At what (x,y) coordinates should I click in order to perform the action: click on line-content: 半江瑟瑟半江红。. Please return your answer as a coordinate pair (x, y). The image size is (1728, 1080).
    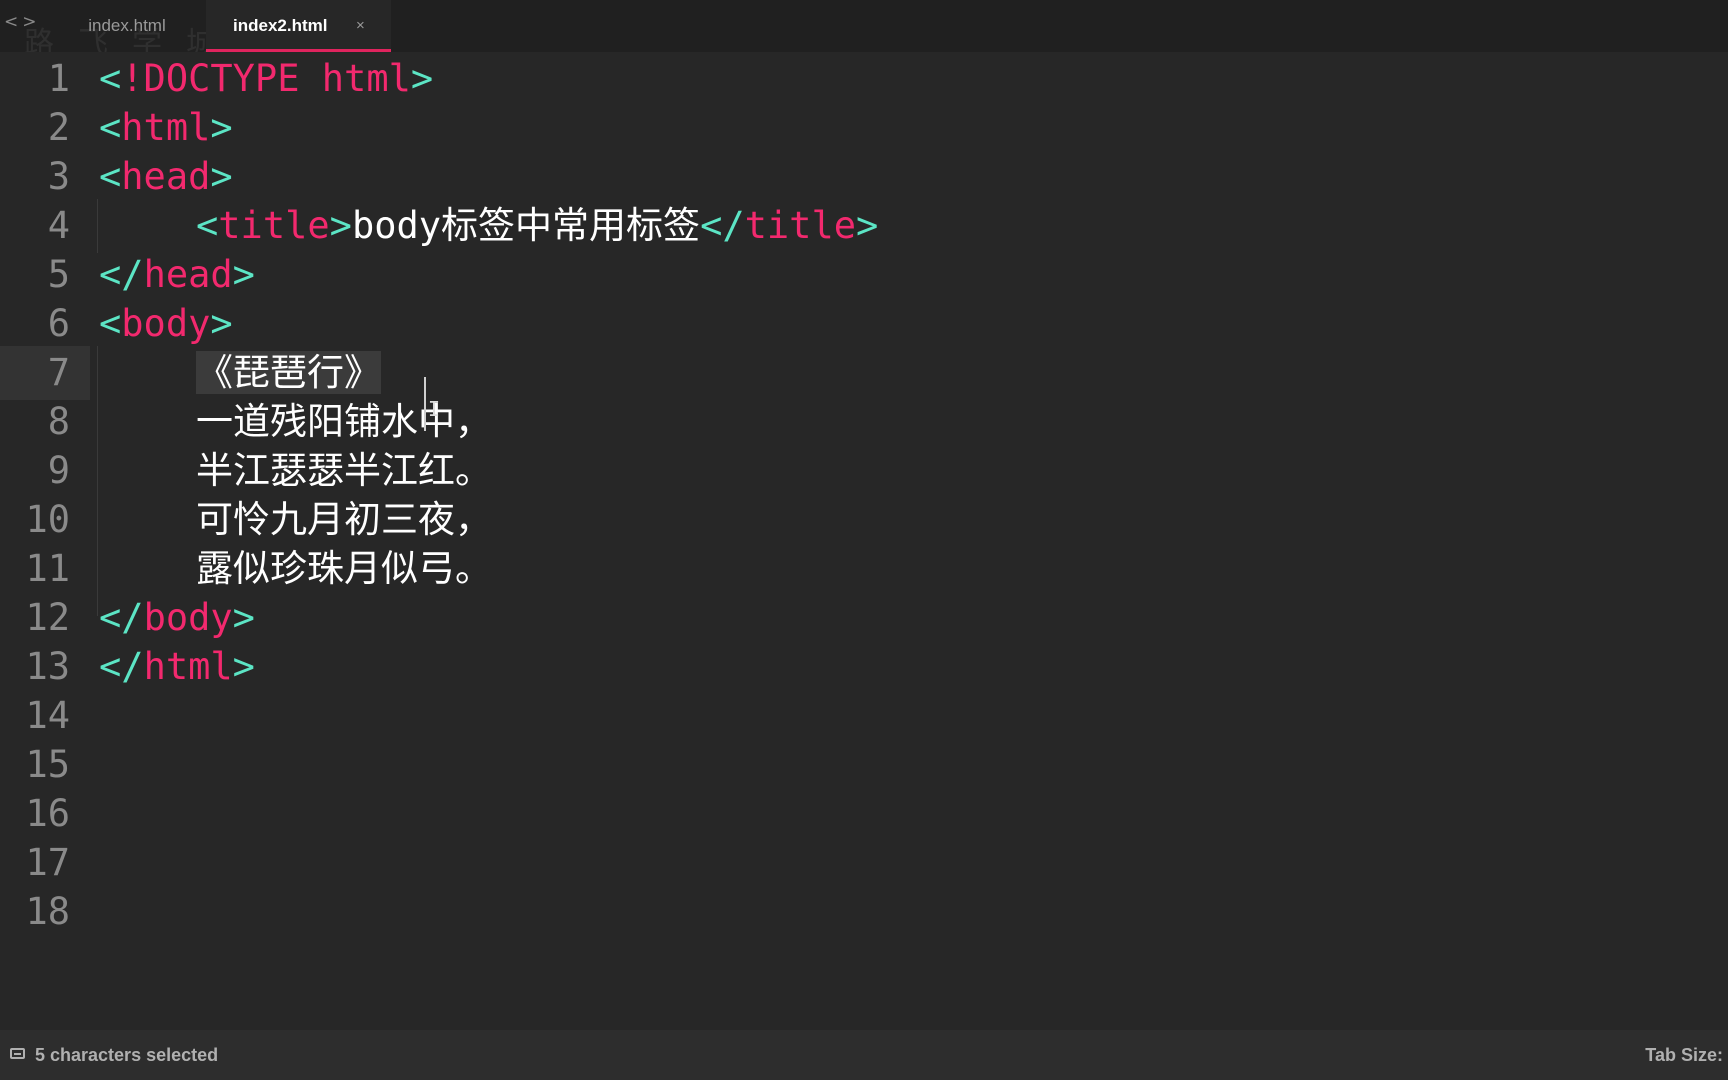
    Looking at the image, I should click on (295, 471).